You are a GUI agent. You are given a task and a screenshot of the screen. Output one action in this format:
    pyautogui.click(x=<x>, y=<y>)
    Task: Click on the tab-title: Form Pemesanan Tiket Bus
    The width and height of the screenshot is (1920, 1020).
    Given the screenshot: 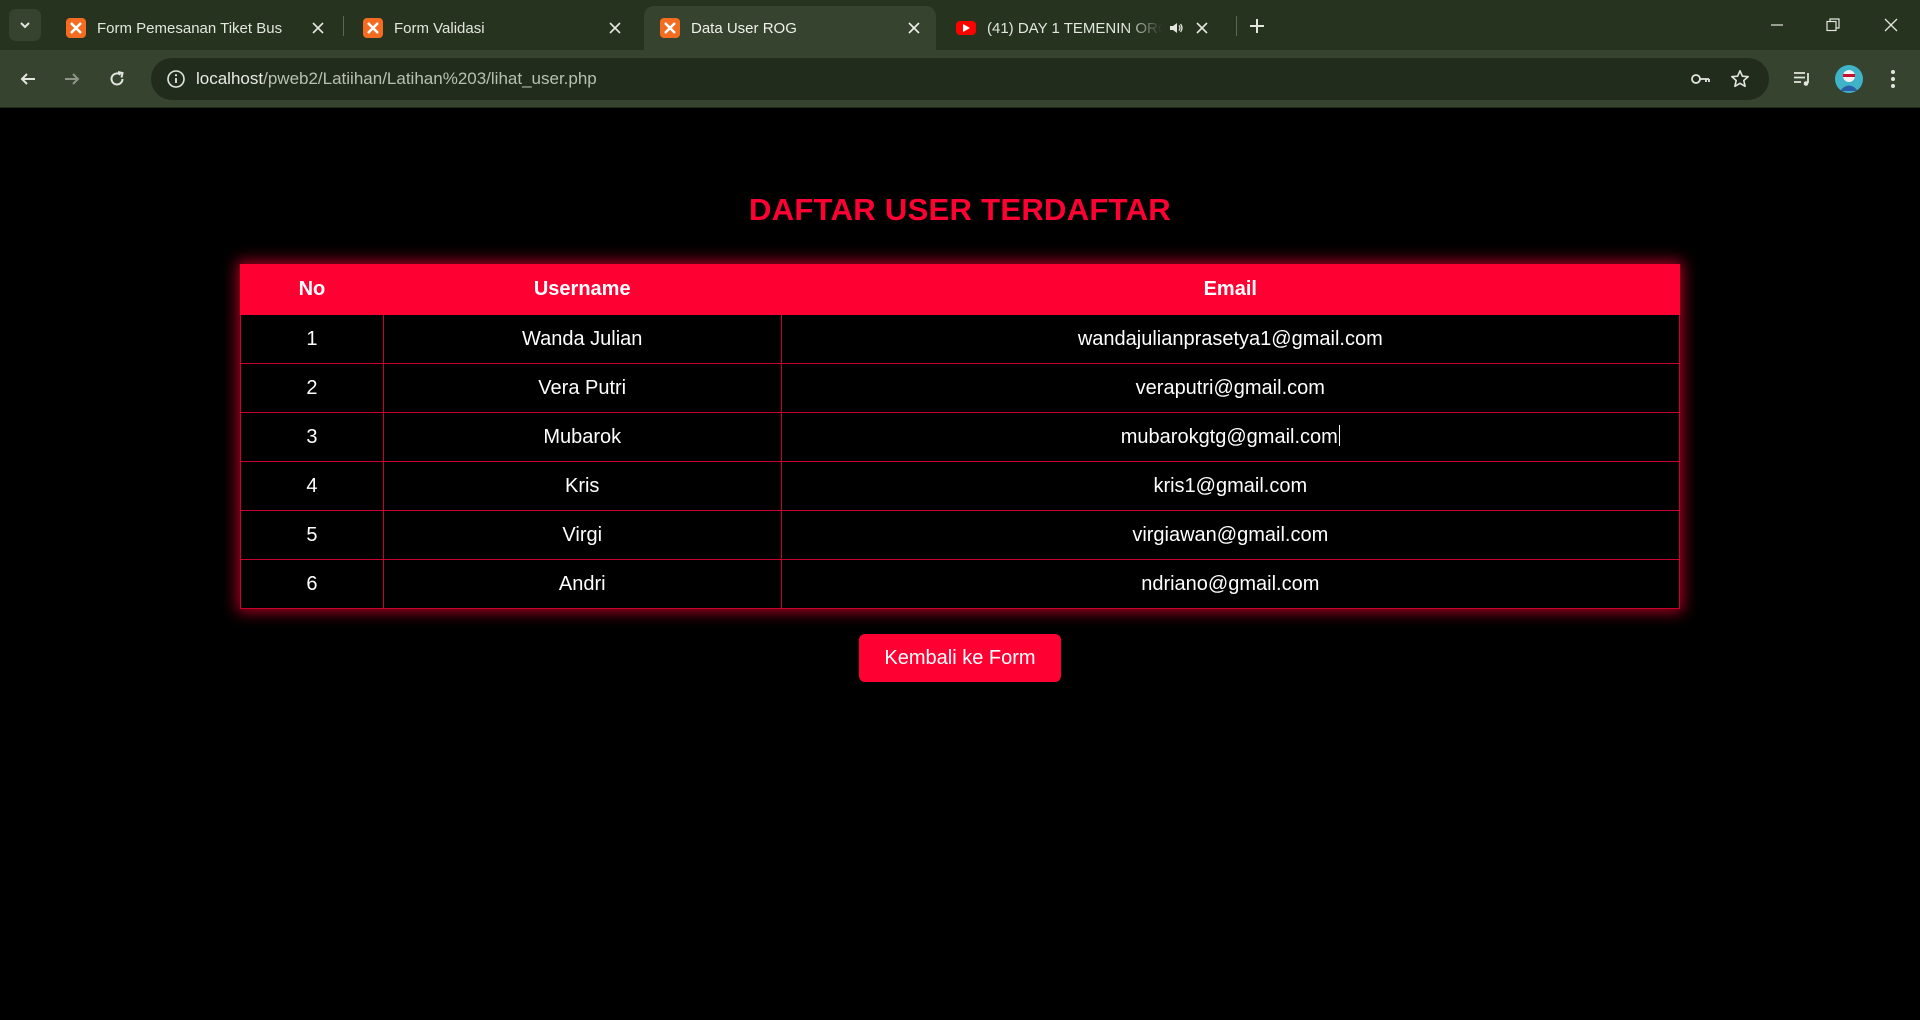 What is the action you would take?
    pyautogui.click(x=190, y=28)
    